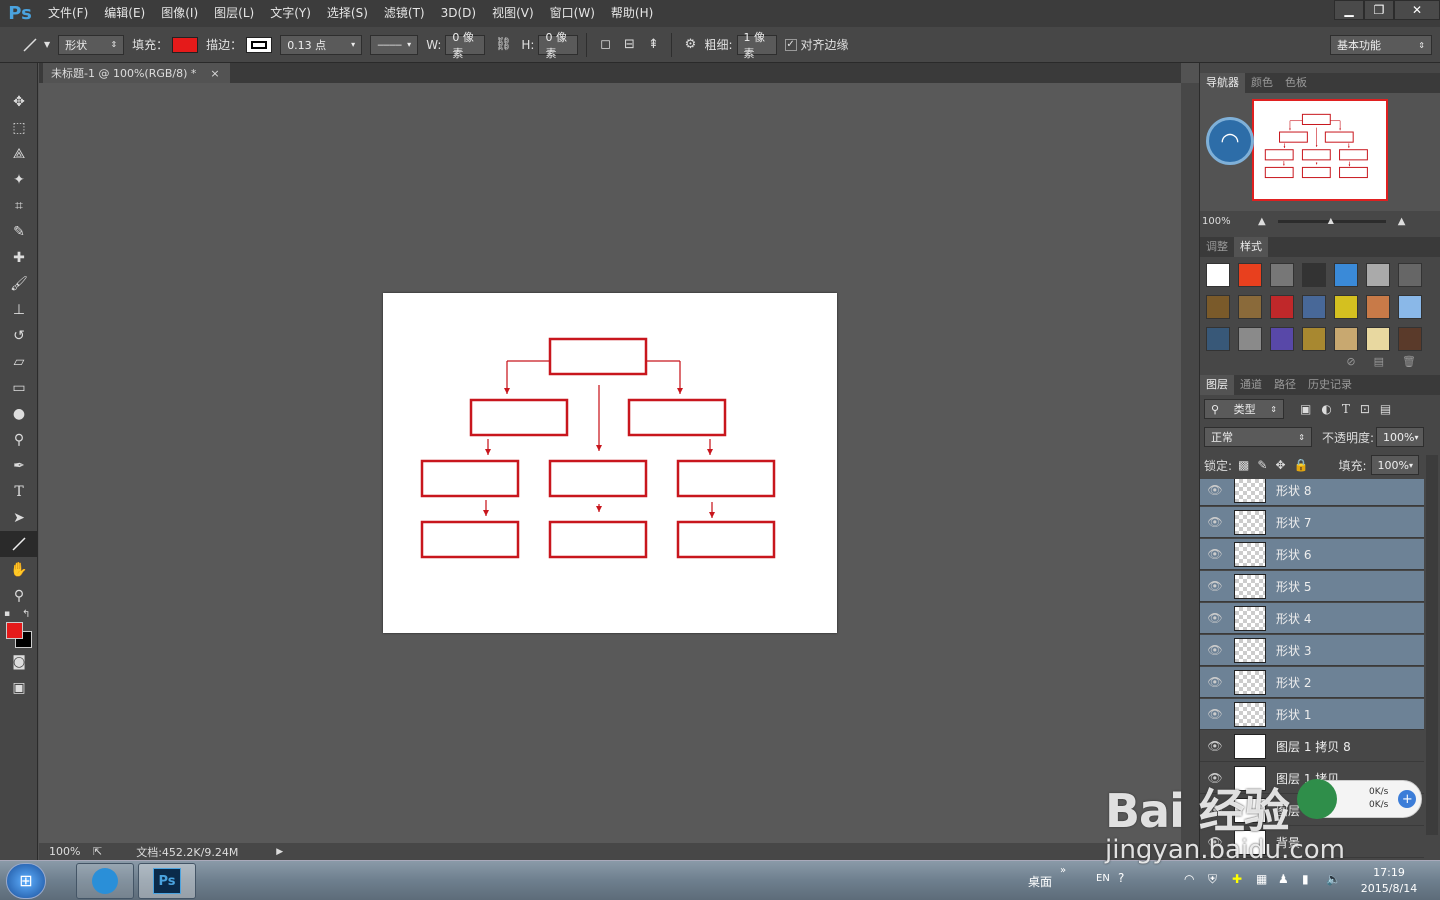 The image size is (1440, 900). What do you see at coordinates (1283, 879) in the screenshot?
I see `user-icon: ♟` at bounding box center [1283, 879].